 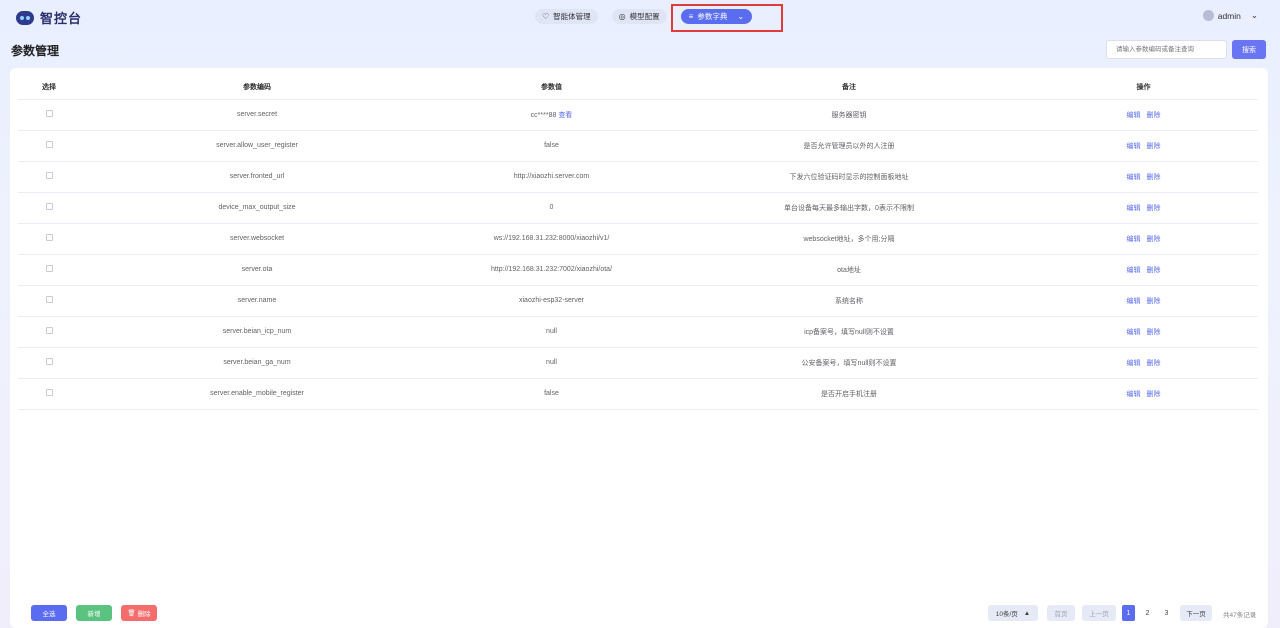 I want to click on nav-model-config: ◎ 模型配置, so click(x=639, y=16).